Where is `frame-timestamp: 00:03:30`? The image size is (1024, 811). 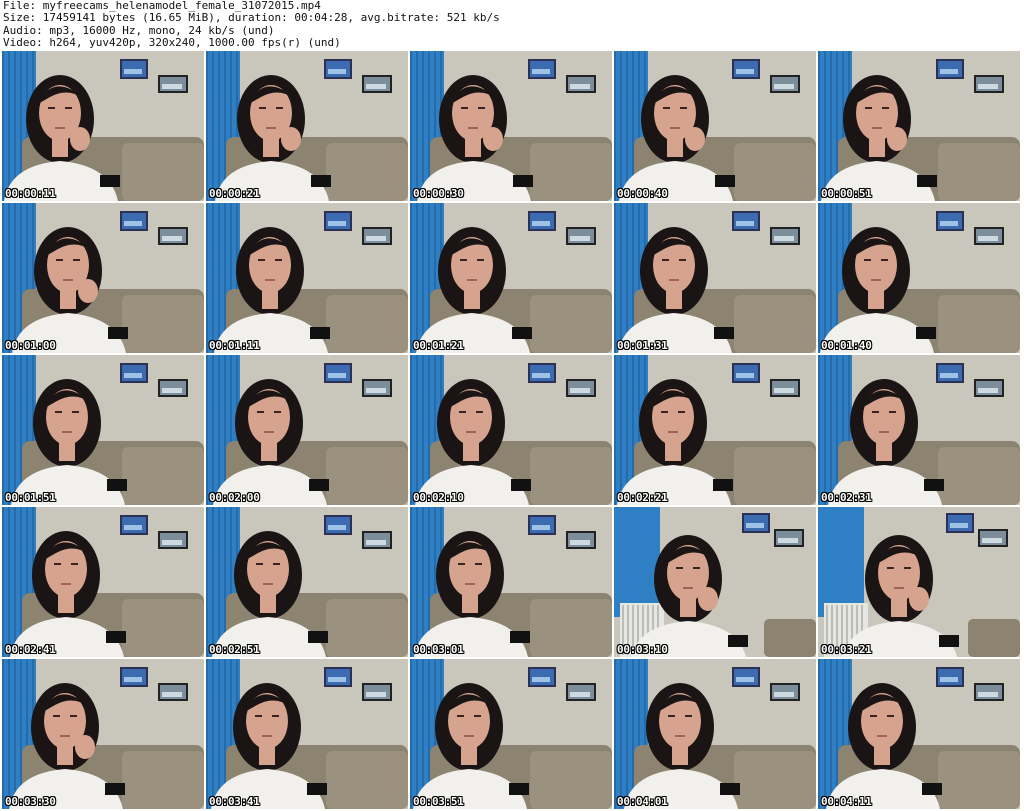
frame-timestamp: 00:03:30 is located at coordinates (30, 801).